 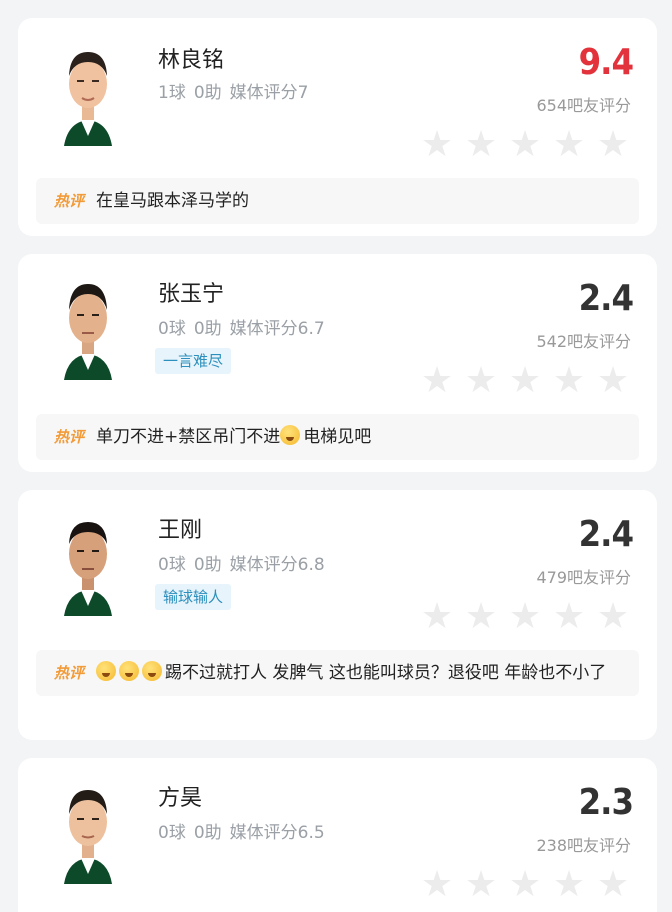 What do you see at coordinates (193, 361) in the screenshot?
I see `player-tag: 一言难尽` at bounding box center [193, 361].